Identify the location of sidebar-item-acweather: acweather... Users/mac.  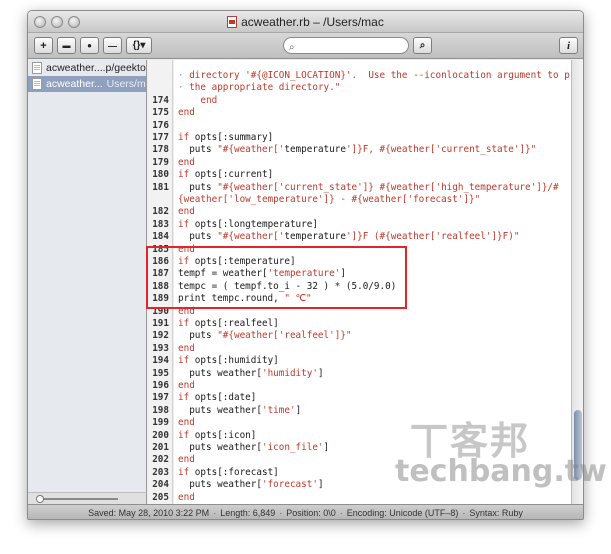
(87, 84).